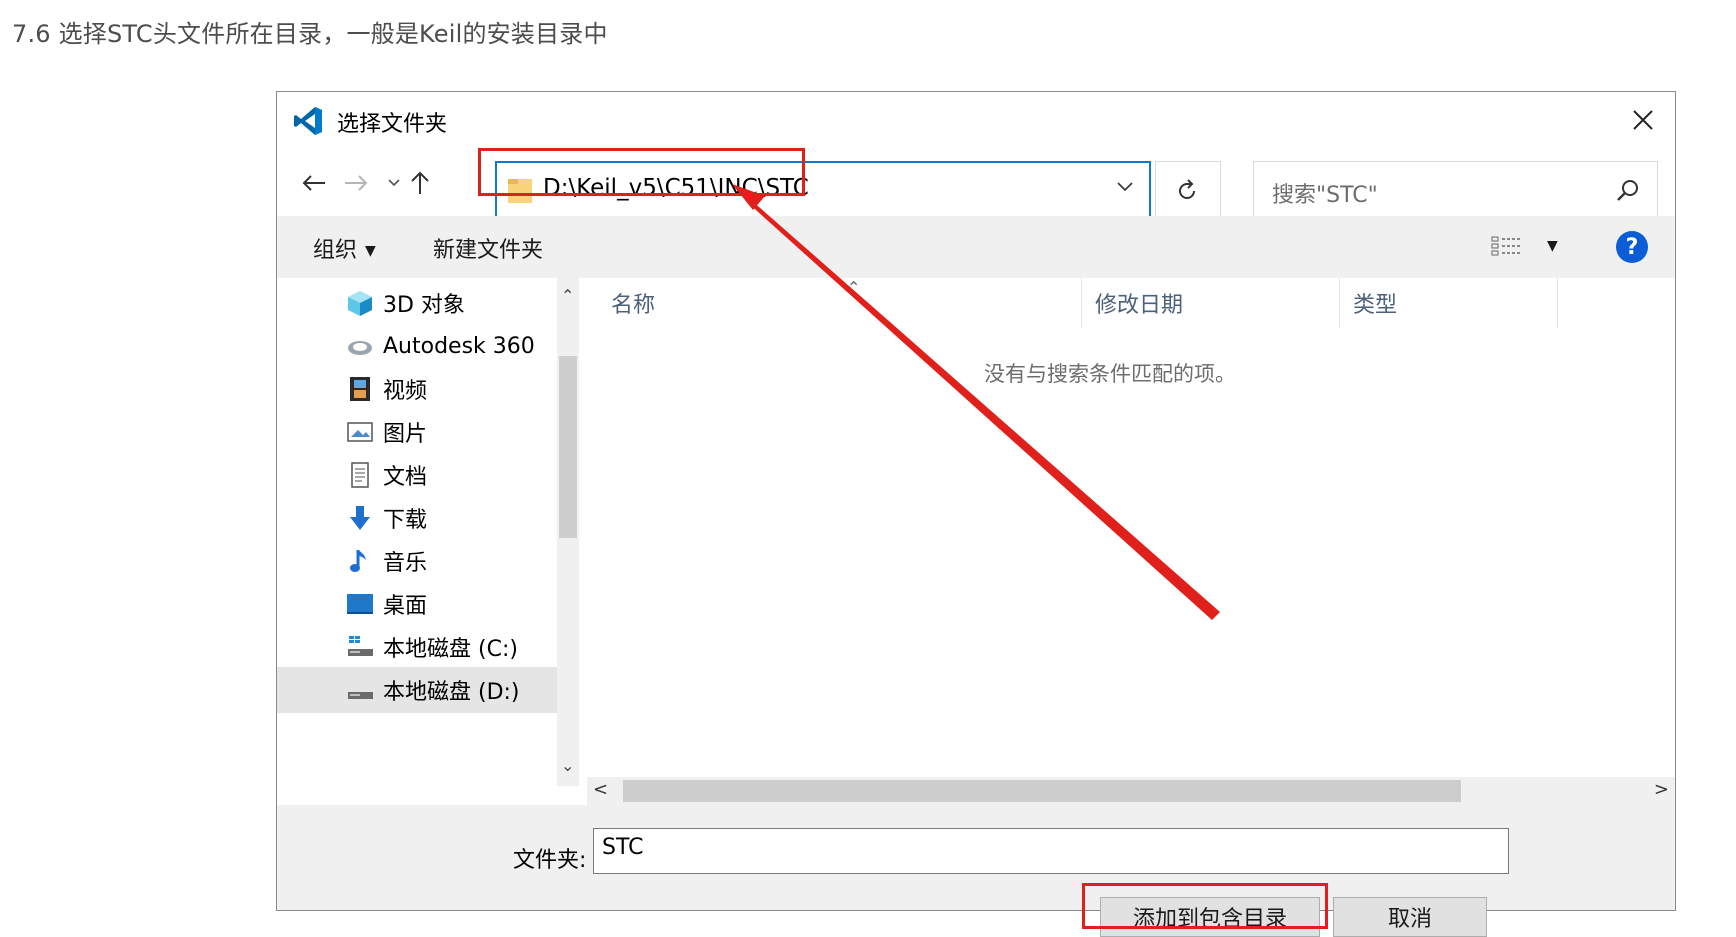 The image size is (1736, 937). I want to click on video-icon, so click(360, 389).